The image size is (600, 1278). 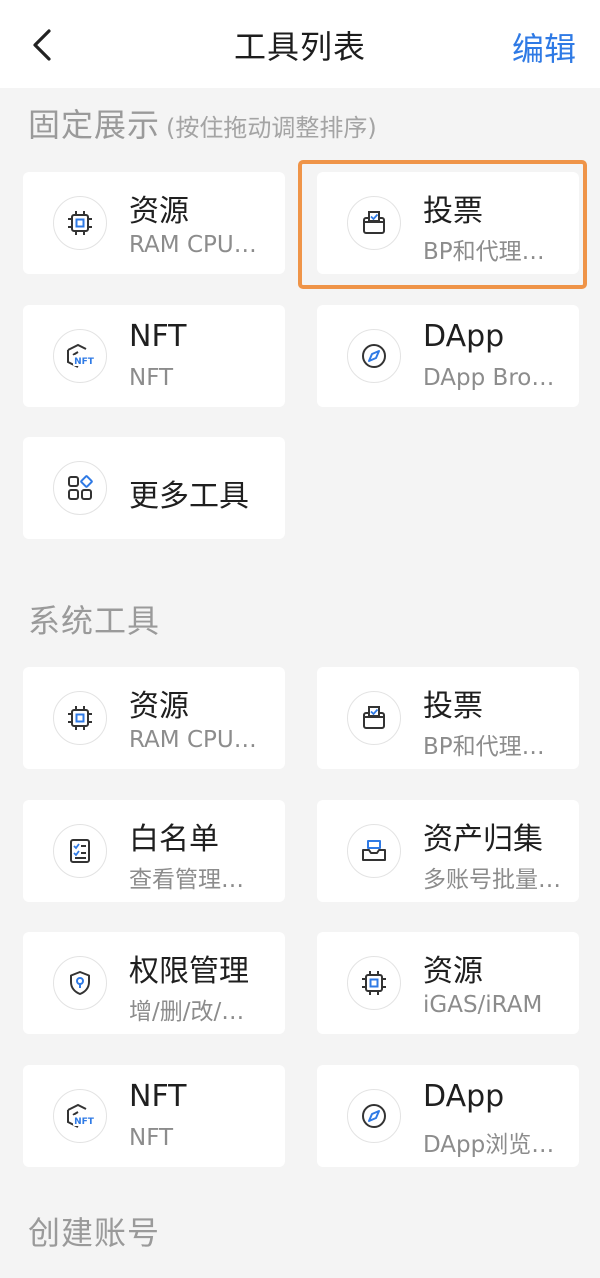 I want to click on create-account-section-title: 创建账号, so click(x=94, y=1233).